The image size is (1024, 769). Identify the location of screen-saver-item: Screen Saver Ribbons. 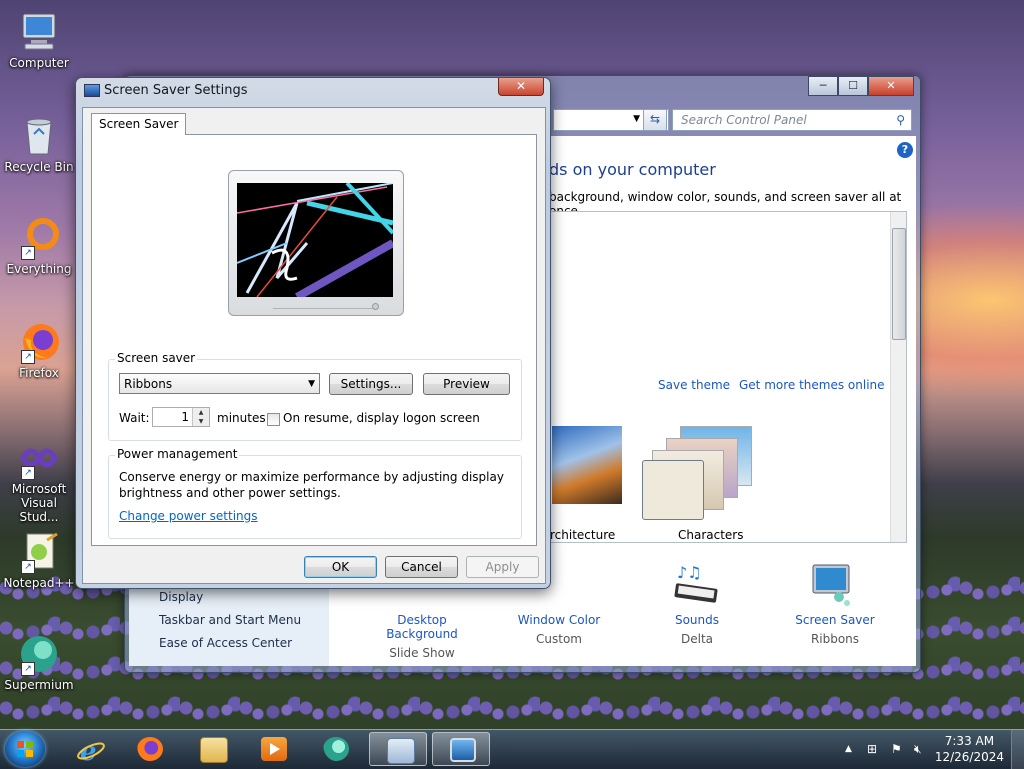
(835, 629).